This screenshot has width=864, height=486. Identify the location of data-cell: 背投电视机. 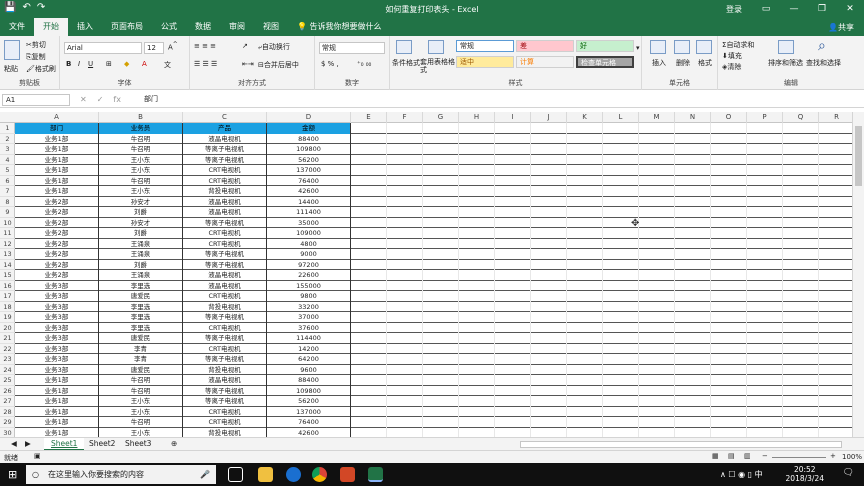
(225, 191).